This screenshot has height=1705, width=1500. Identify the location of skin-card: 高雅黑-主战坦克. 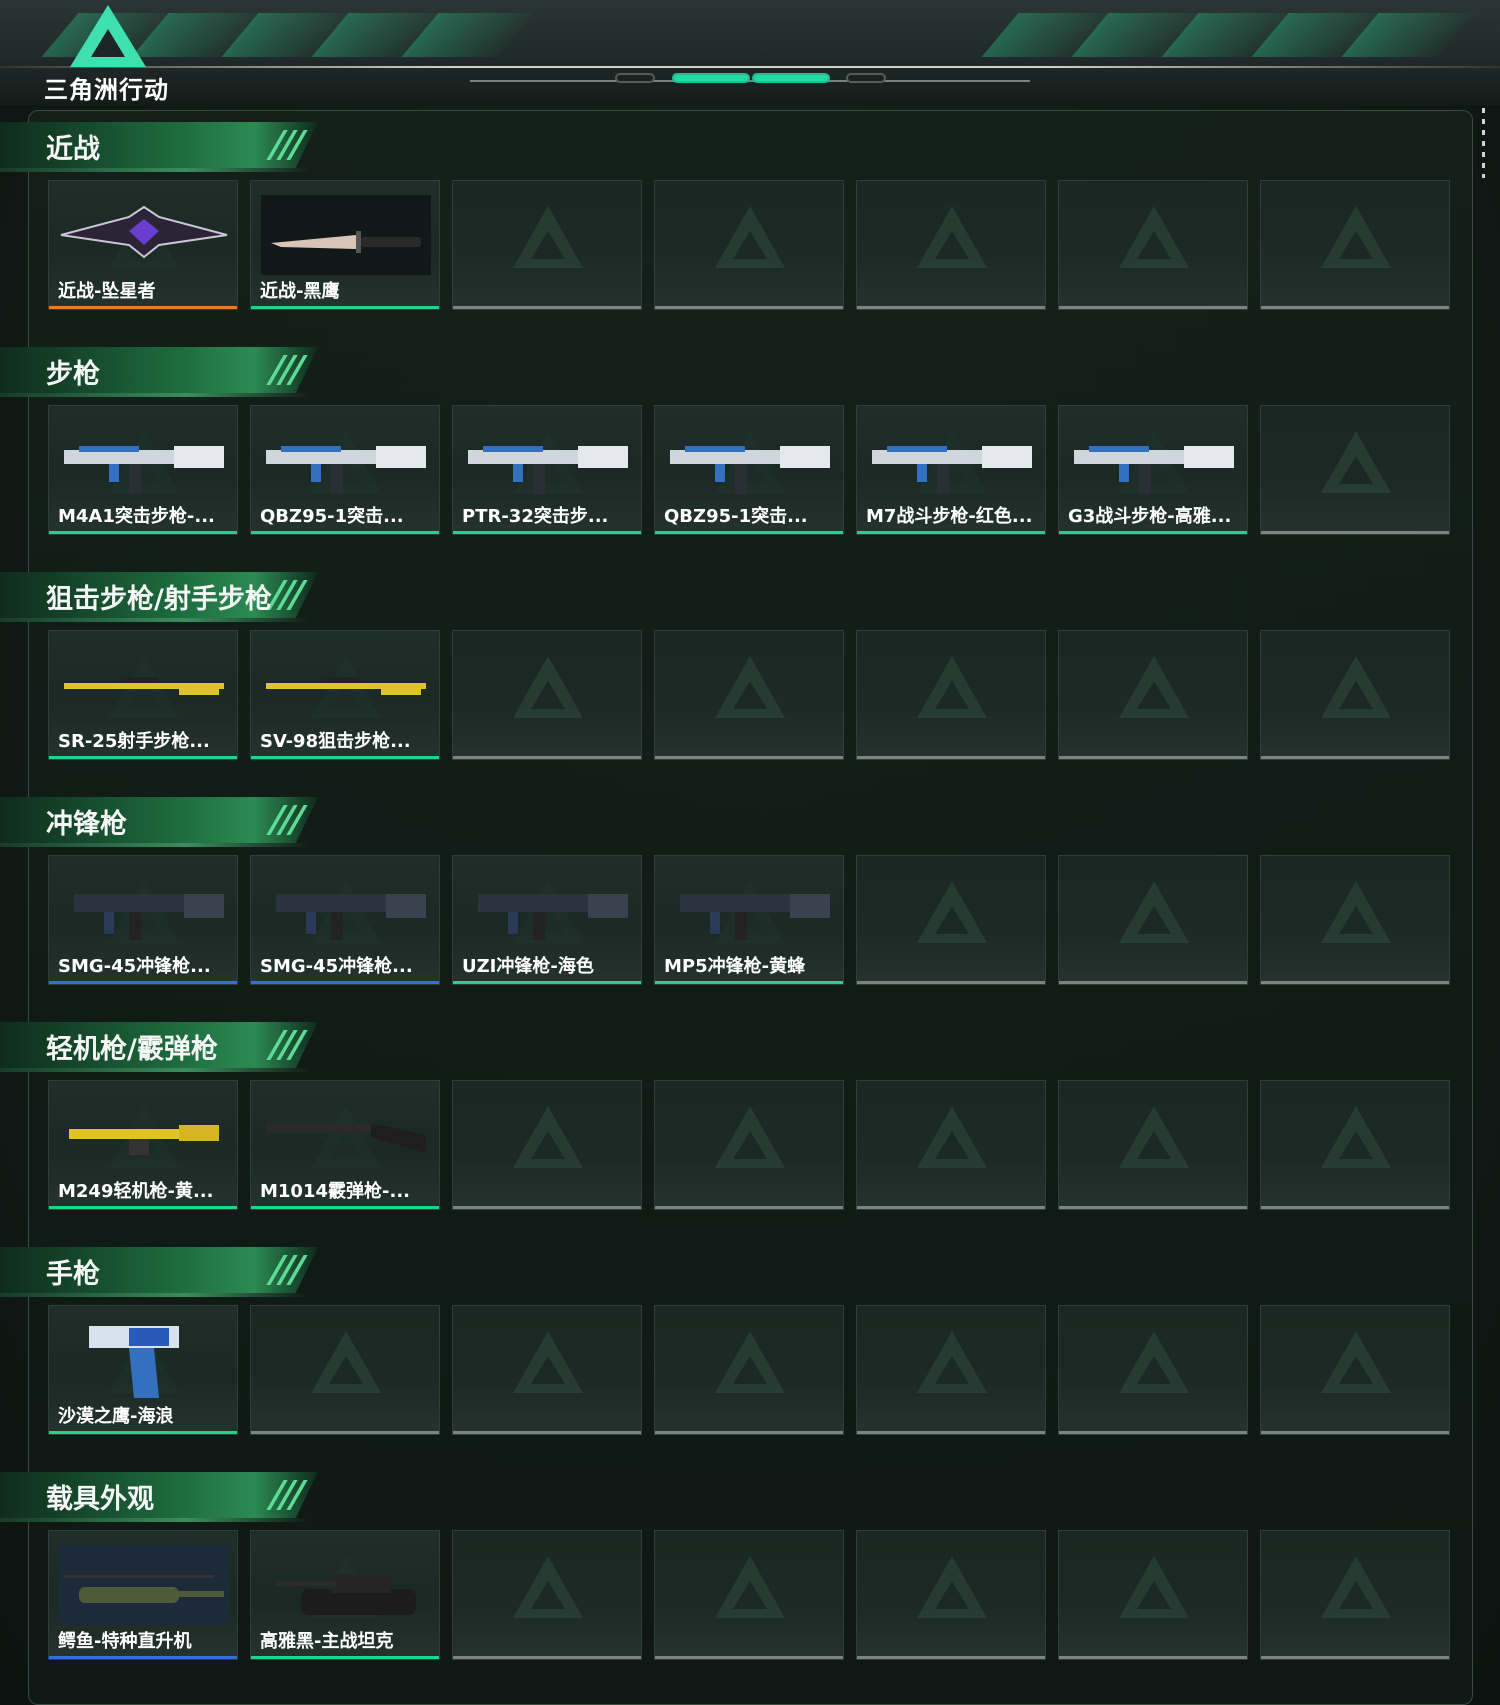
(345, 1595).